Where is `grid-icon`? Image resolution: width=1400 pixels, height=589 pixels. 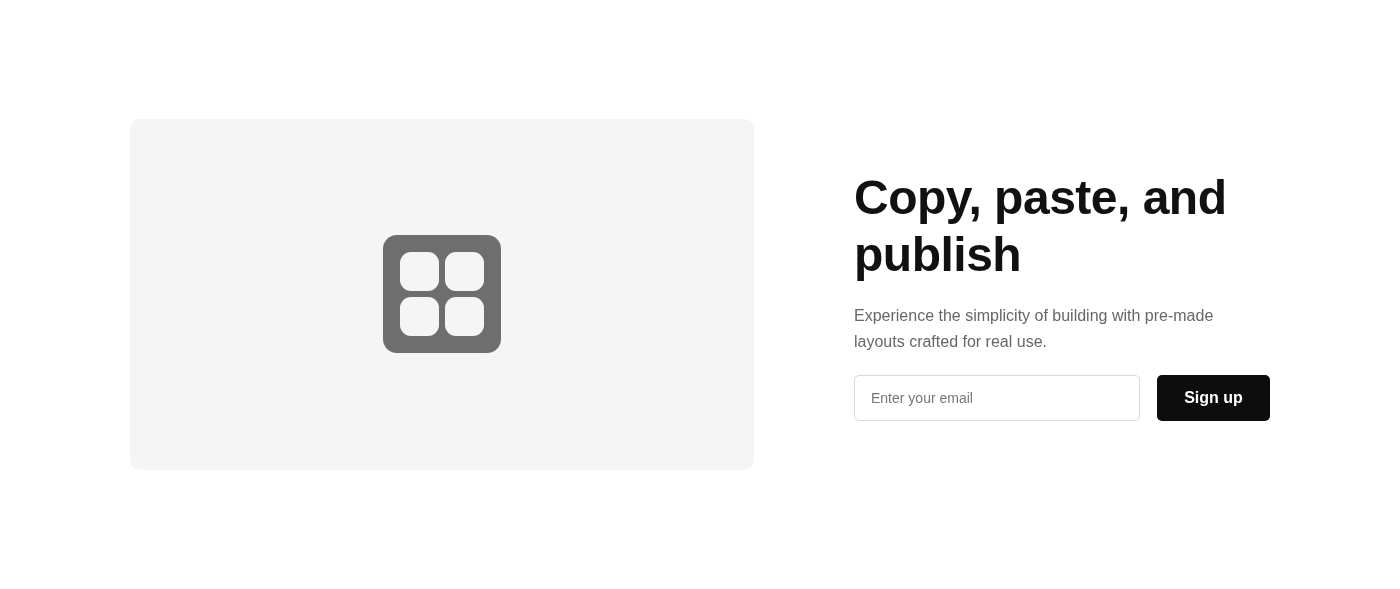 grid-icon is located at coordinates (442, 294).